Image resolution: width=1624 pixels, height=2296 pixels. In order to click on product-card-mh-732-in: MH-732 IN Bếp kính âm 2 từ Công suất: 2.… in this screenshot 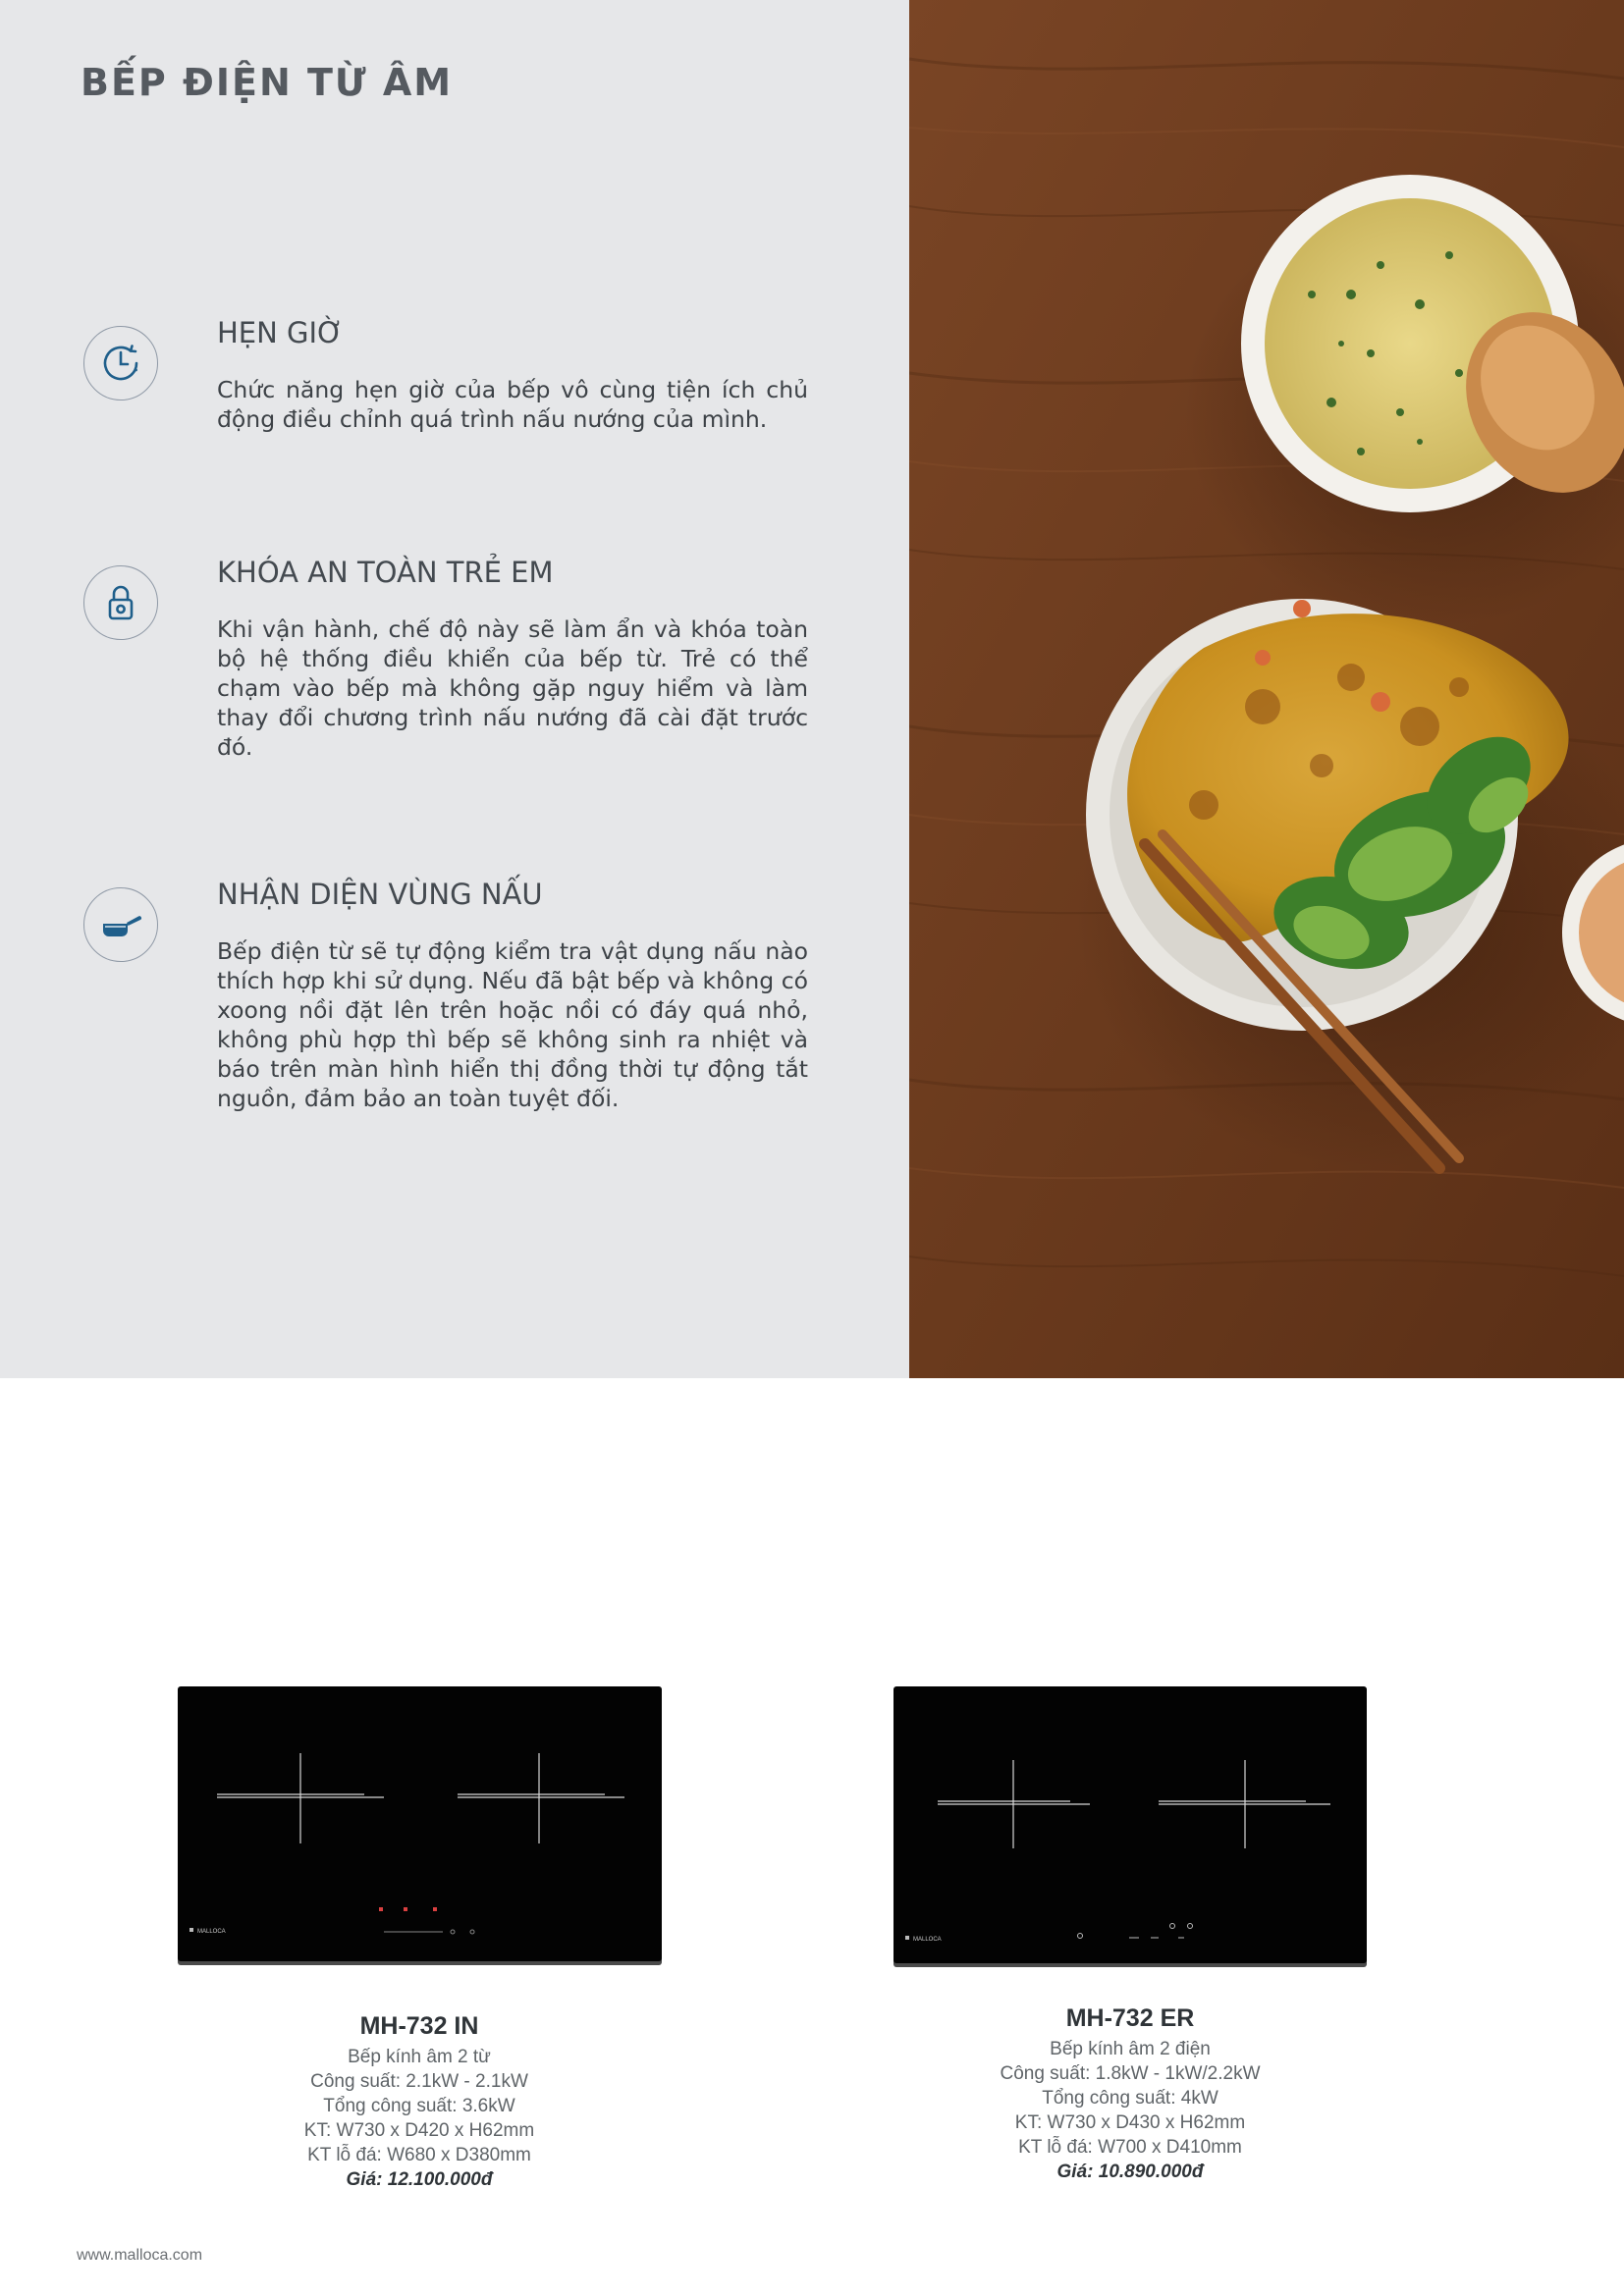, I will do `click(419, 2102)`.